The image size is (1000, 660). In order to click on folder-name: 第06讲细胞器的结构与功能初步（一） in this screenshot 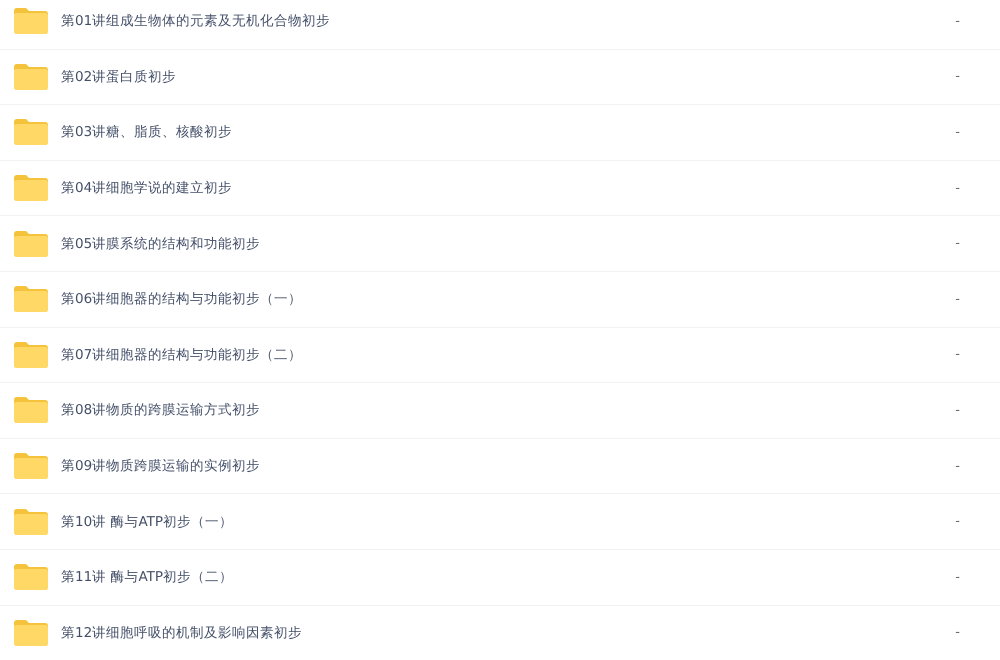, I will do `click(485, 299)`.